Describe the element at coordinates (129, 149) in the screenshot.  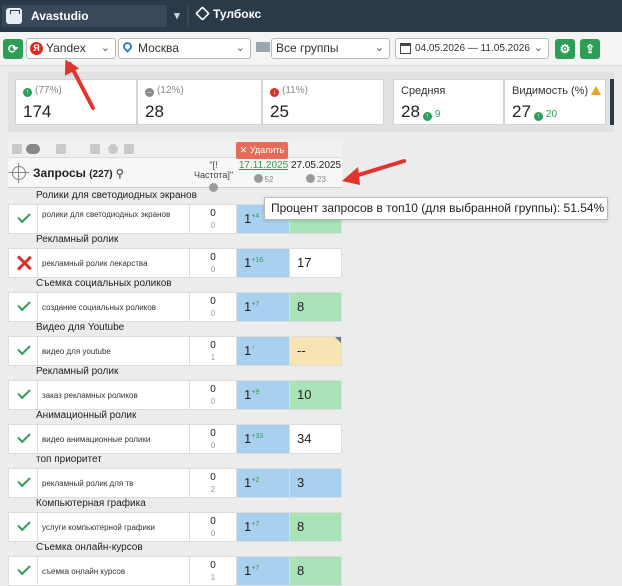
I see `font-icon` at that location.